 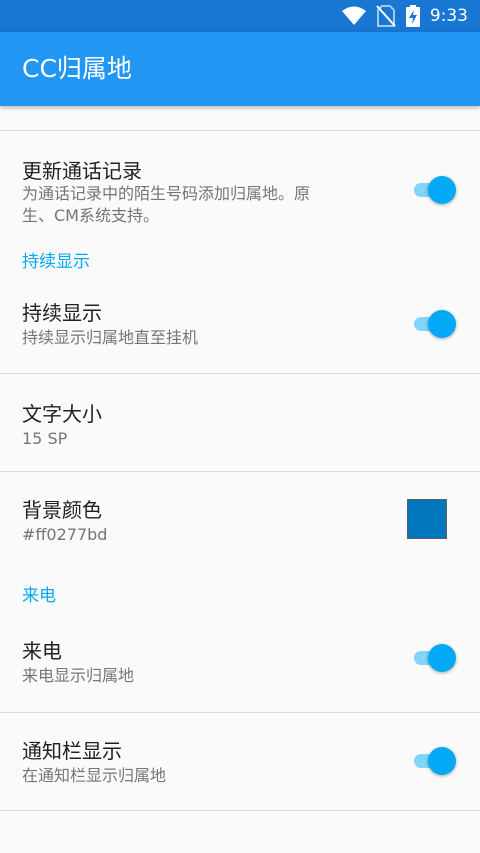 I want to click on pref-summary: #ff0277bd, so click(x=65, y=534).